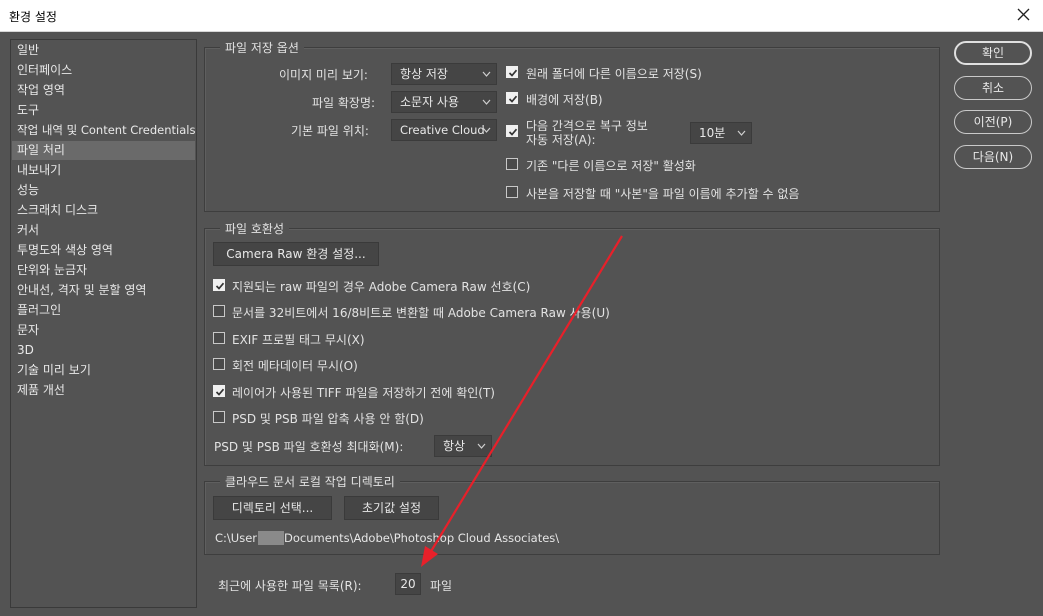 The height and width of the screenshot is (616, 1043). I want to click on prefer-camera-raw-checkbox, so click(219, 285).